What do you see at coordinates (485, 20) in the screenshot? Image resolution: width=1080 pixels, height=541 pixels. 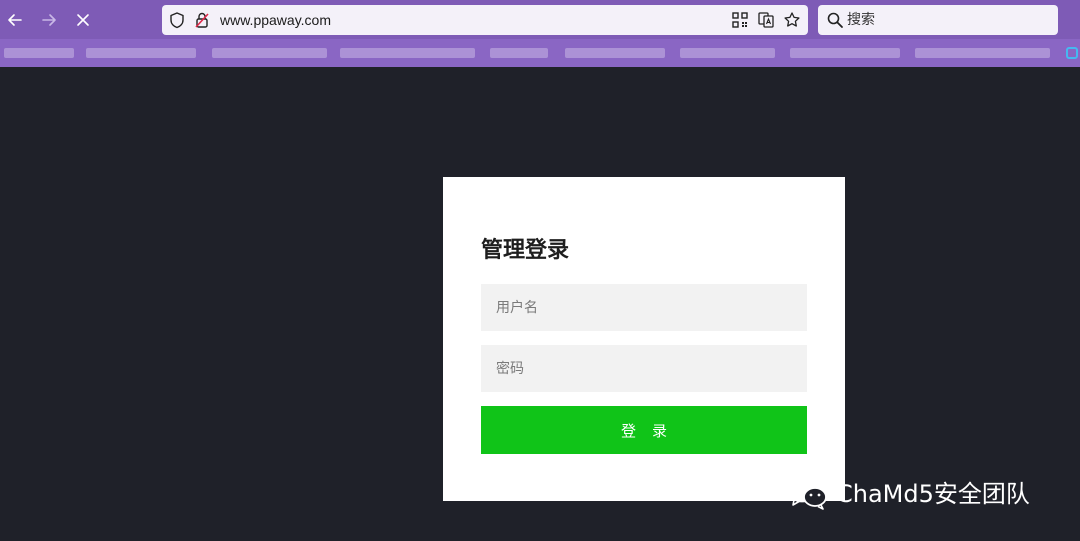 I see `url-bar: www.ppaway.com` at bounding box center [485, 20].